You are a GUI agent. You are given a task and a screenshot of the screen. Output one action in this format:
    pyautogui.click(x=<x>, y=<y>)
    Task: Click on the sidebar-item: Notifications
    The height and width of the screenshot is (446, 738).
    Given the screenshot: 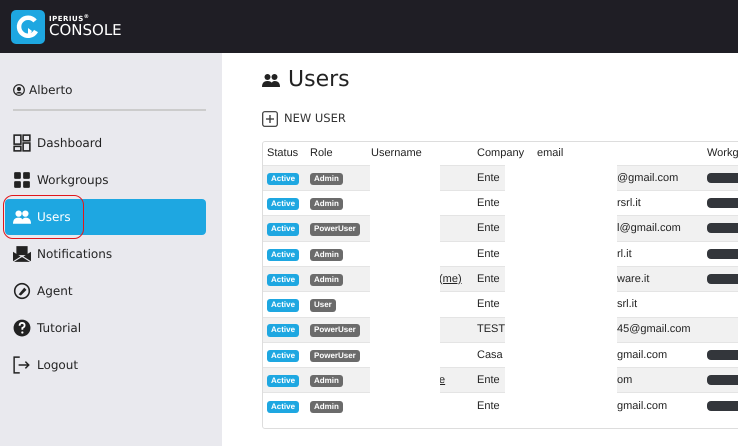 What is the action you would take?
    pyautogui.click(x=105, y=254)
    